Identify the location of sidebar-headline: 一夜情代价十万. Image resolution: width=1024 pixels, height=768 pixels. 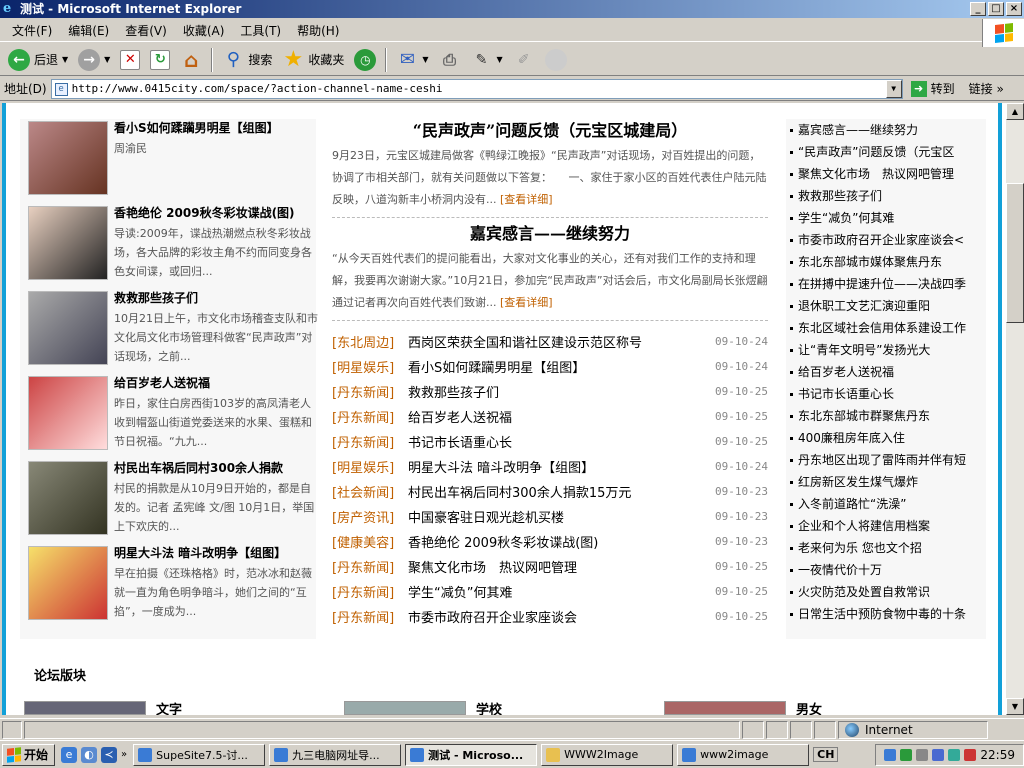
(886, 570).